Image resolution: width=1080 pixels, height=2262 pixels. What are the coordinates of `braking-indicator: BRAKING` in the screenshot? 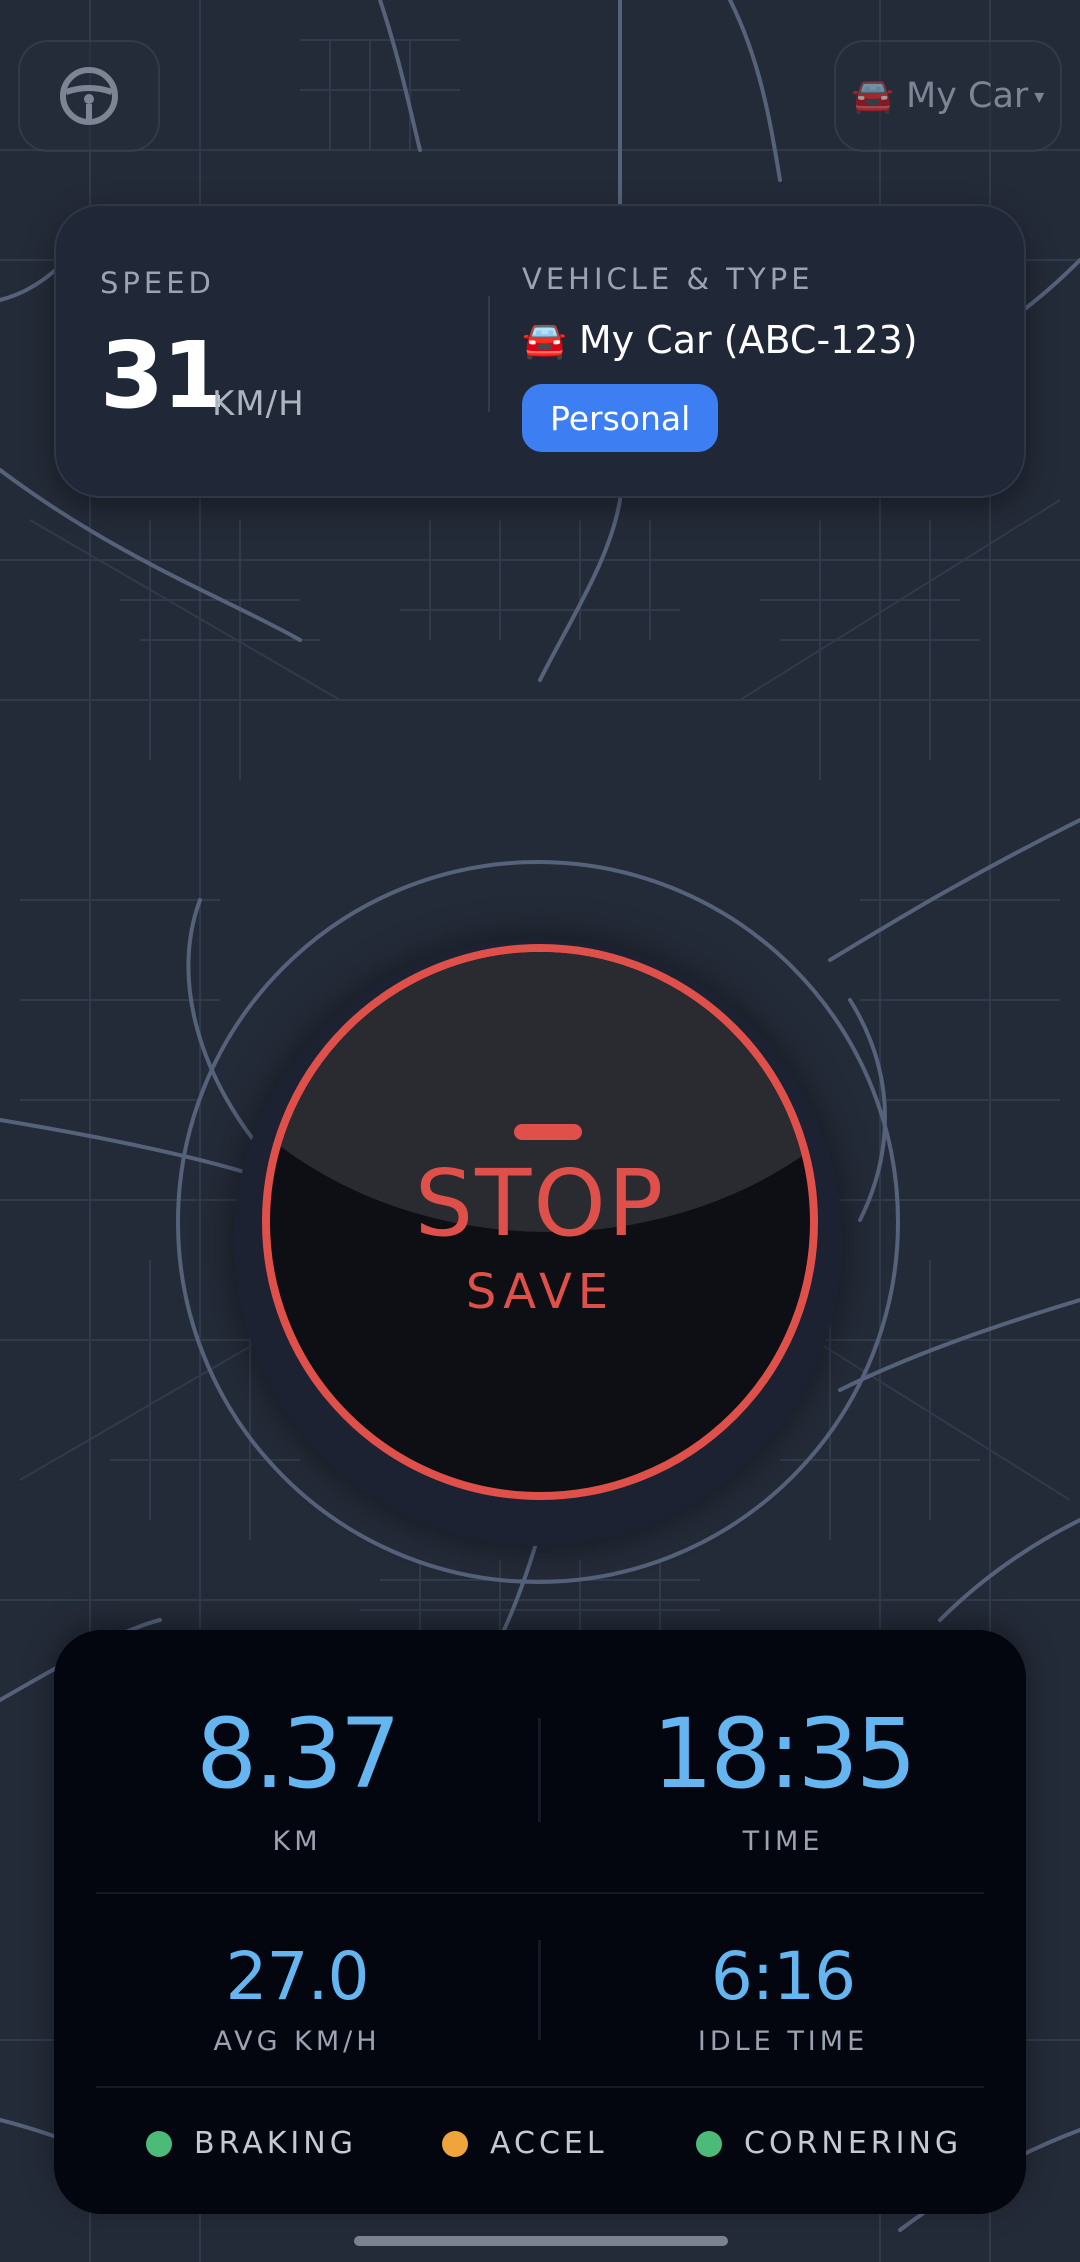 It's located at (251, 2143).